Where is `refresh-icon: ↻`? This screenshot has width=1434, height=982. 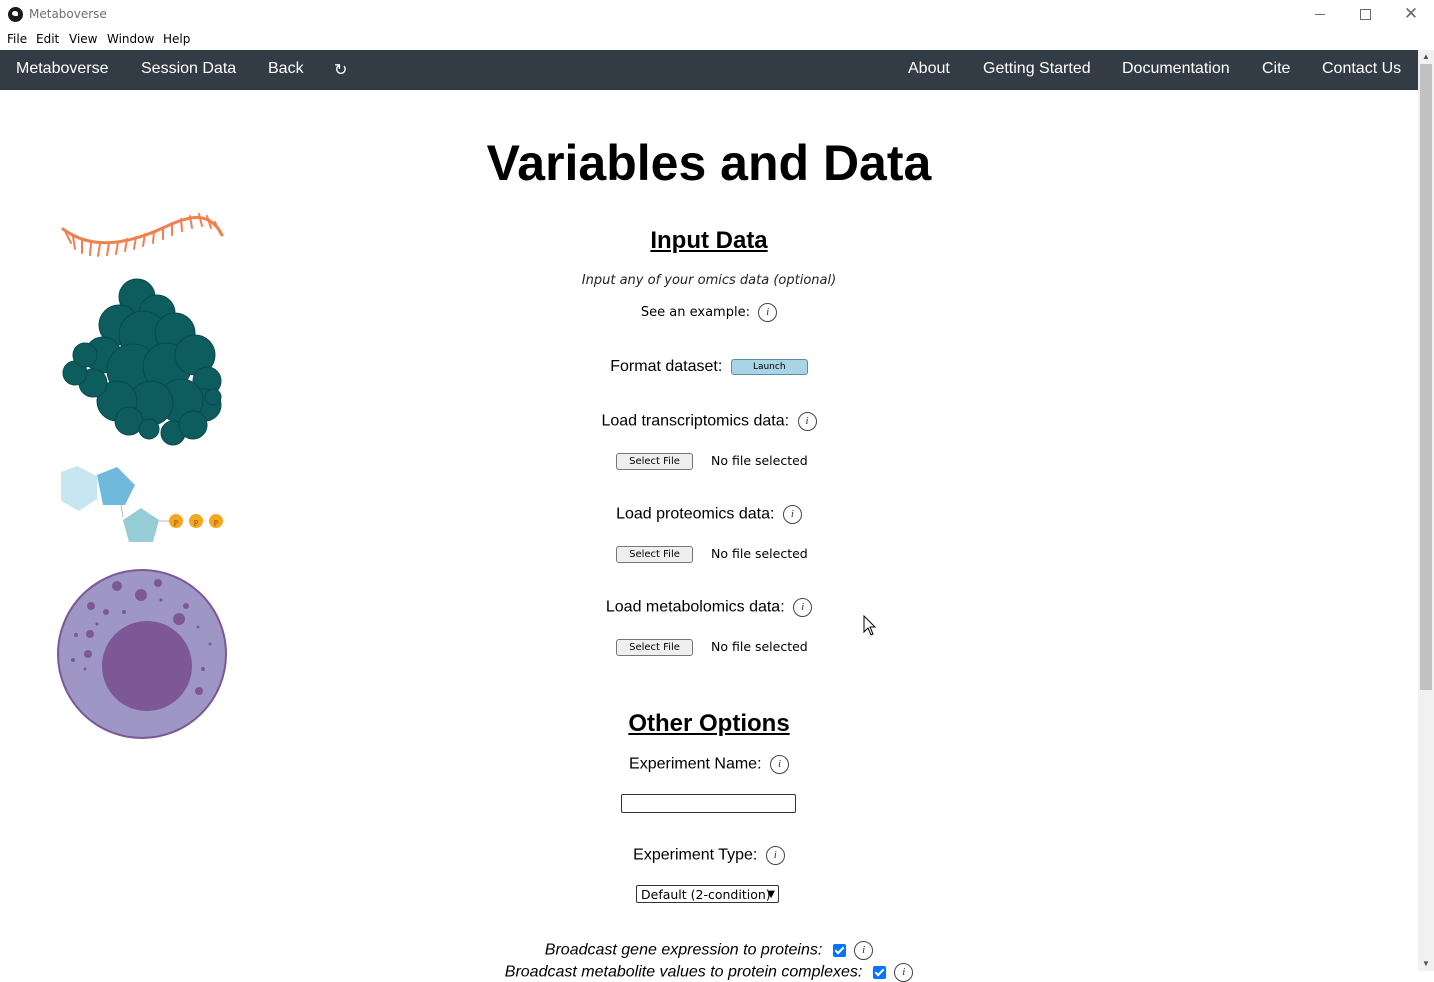 refresh-icon: ↻ is located at coordinates (340, 70).